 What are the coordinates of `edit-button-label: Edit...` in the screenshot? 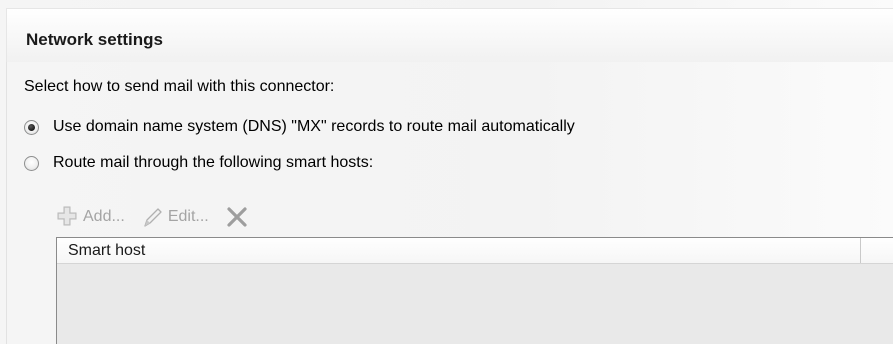 It's located at (188, 216).